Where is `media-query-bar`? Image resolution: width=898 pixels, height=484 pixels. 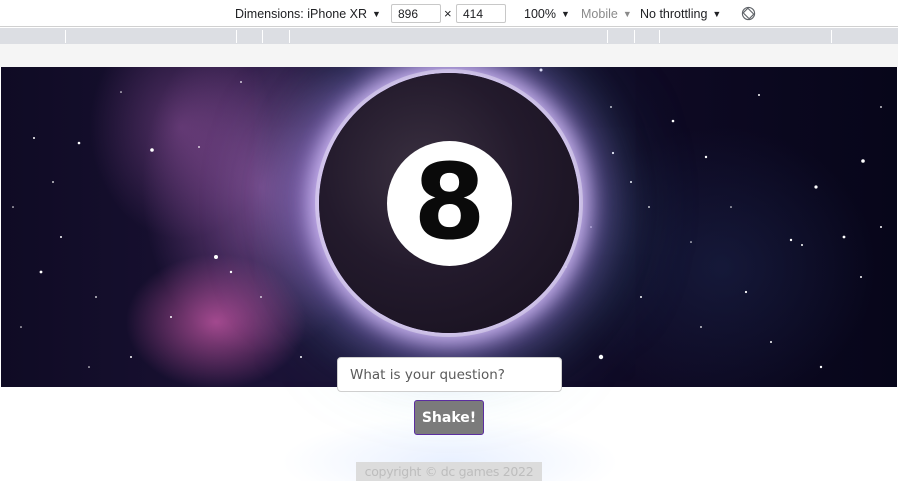
media-query-bar is located at coordinates (449, 36).